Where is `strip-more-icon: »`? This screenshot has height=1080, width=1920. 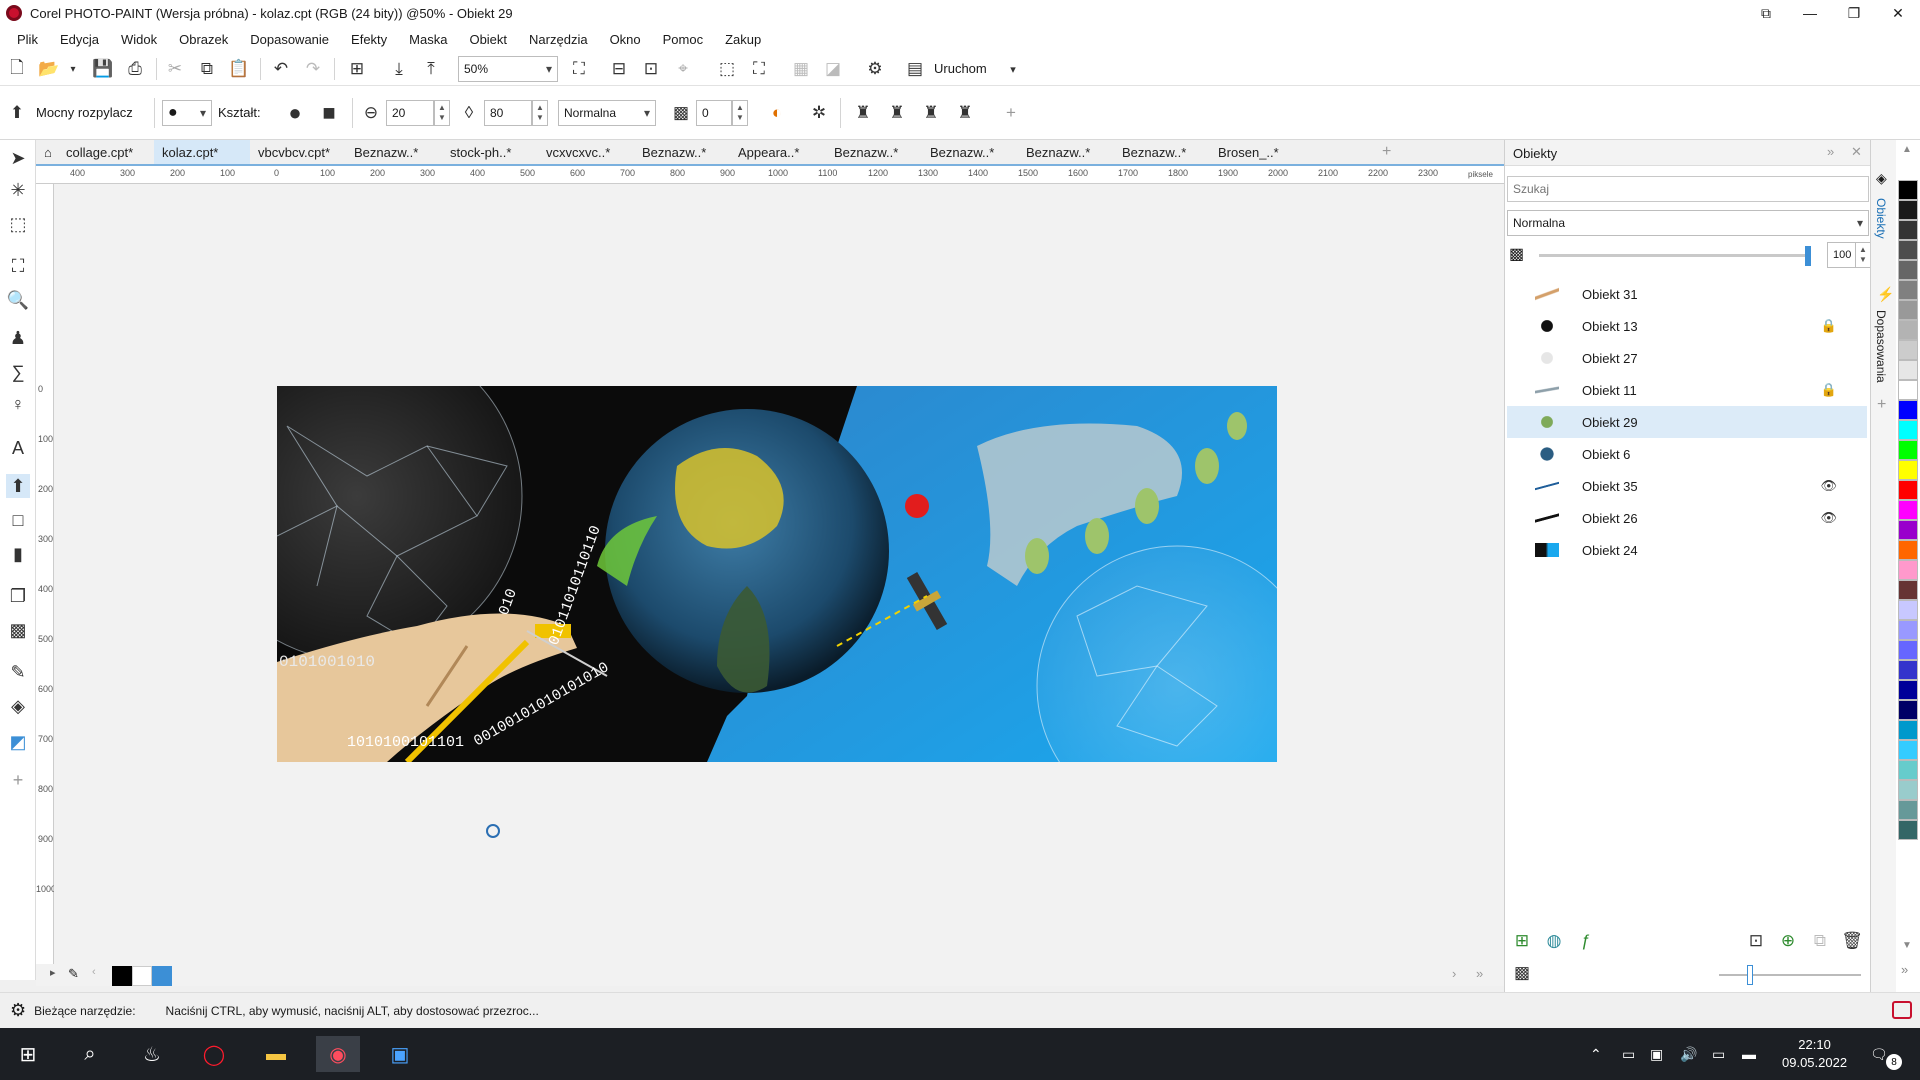
strip-more-icon: » is located at coordinates (1479, 973).